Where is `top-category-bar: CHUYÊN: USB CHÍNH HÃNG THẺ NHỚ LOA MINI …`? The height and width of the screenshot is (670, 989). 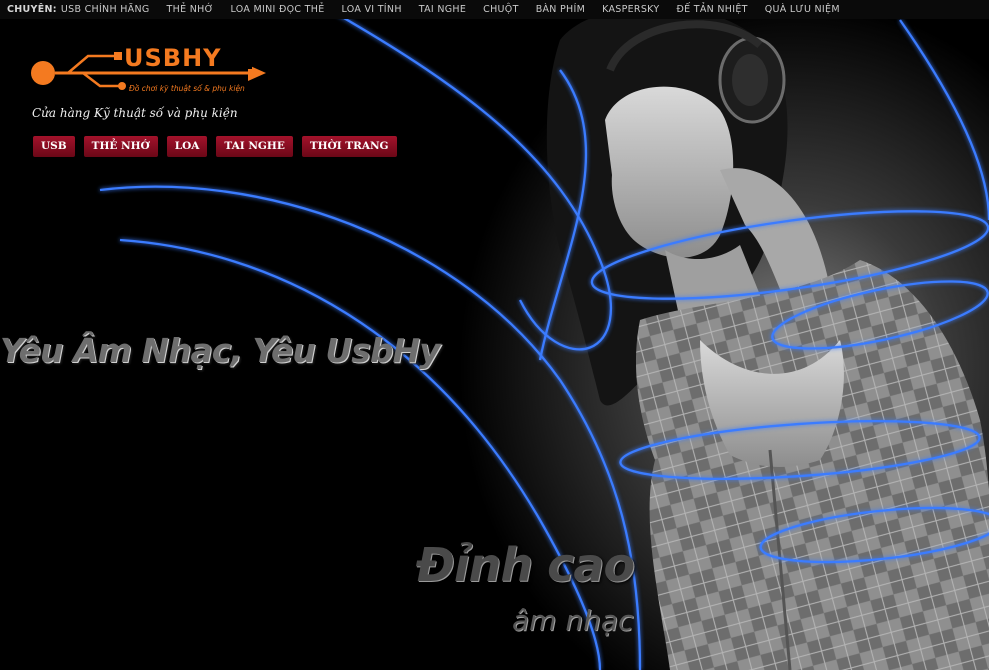 top-category-bar: CHUYÊN: USB CHÍNH HÃNG THẺ NHỚ LOA MINI … is located at coordinates (494, 9).